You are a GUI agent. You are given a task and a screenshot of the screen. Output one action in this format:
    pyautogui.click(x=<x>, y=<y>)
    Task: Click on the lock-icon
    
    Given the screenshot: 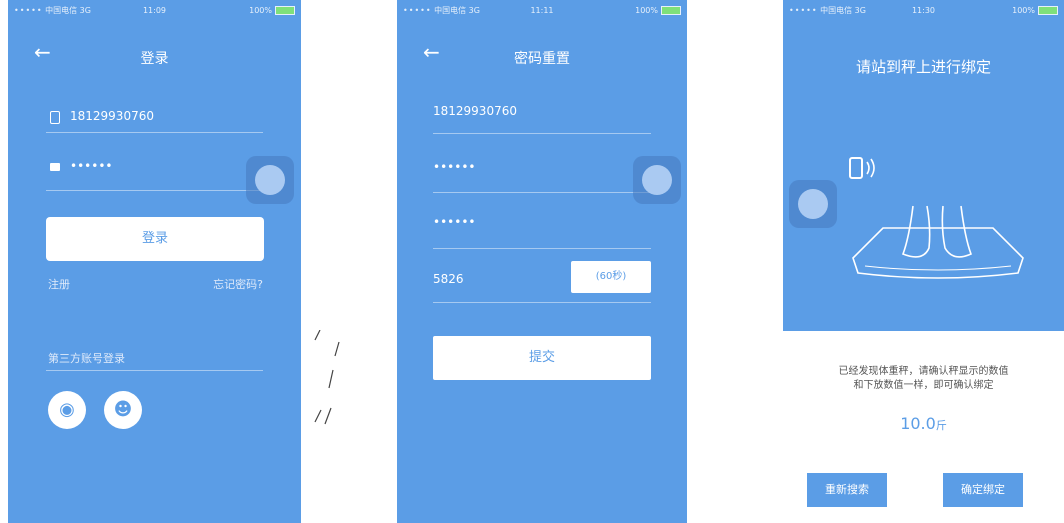 What is the action you would take?
    pyautogui.click(x=55, y=167)
    